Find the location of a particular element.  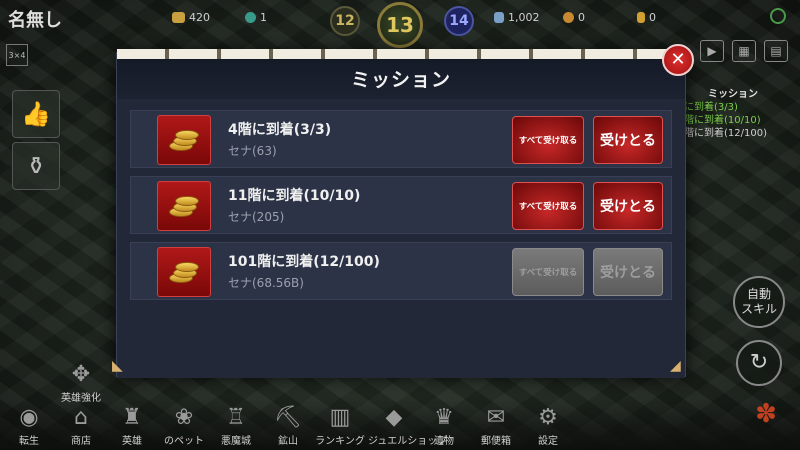

jewel-shop-icon: ◆ is located at coordinates (394, 417).